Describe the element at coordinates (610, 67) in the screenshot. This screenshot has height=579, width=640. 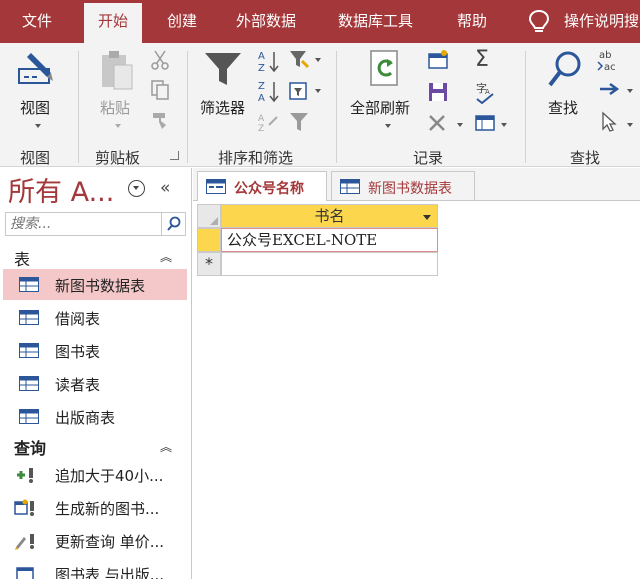
I see `svg-text: ac` at that location.